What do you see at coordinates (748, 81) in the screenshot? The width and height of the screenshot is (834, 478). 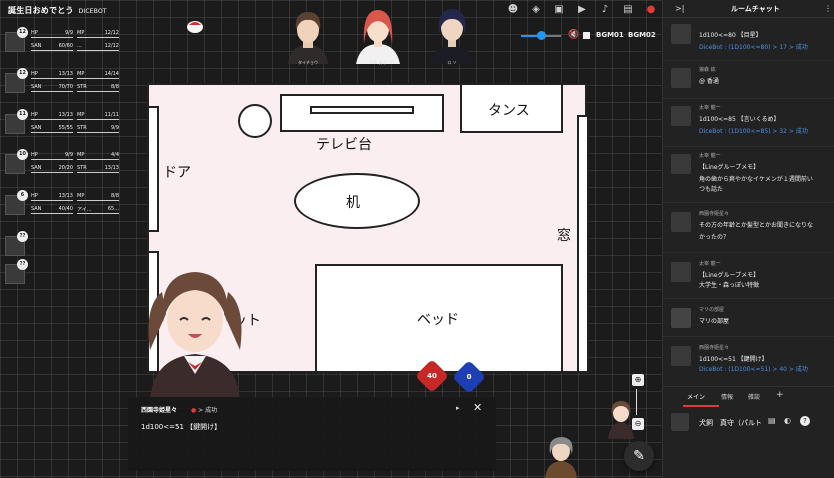 I see `chat-message: 狼森 紘 @ 香通` at bounding box center [748, 81].